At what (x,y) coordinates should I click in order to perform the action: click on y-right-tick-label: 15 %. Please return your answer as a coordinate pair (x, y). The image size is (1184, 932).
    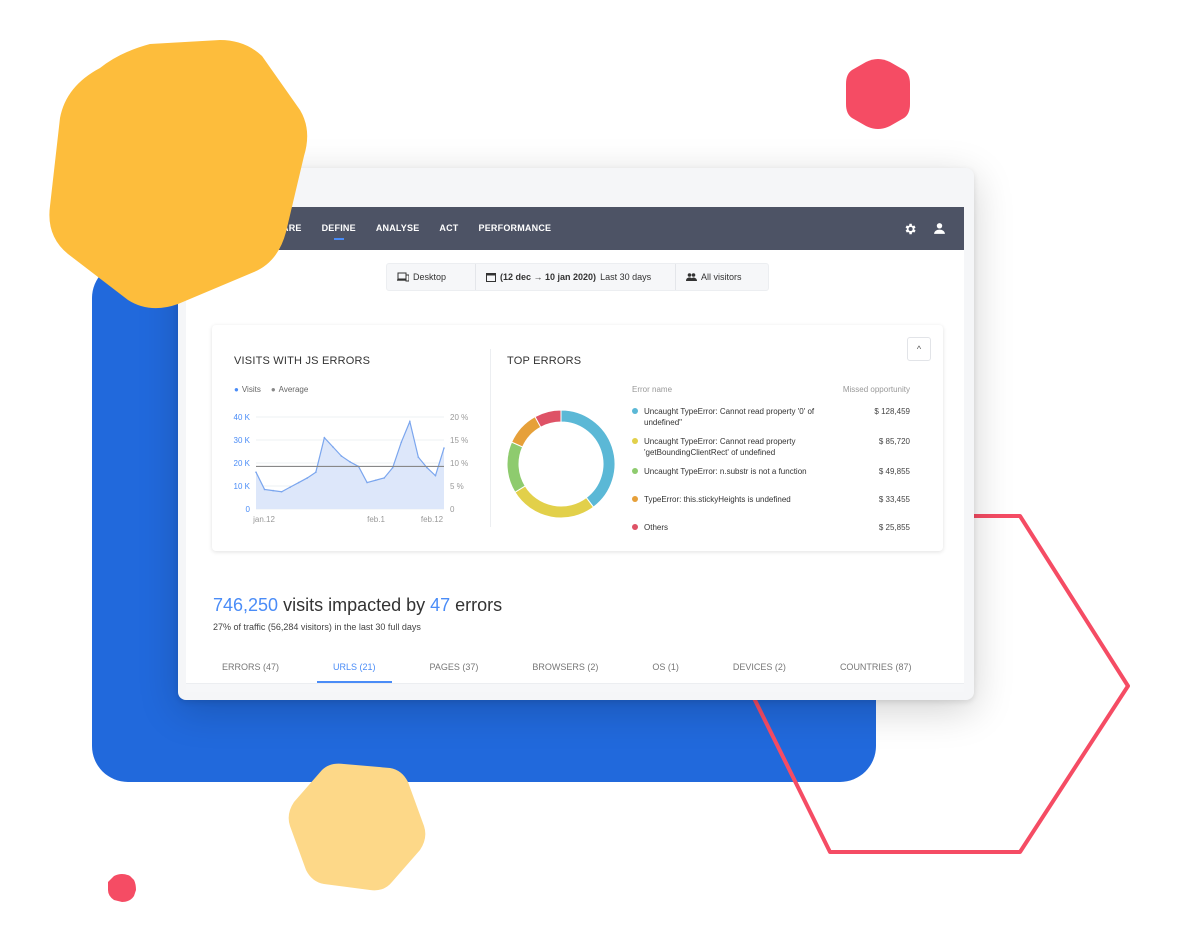
    Looking at the image, I should click on (459, 440).